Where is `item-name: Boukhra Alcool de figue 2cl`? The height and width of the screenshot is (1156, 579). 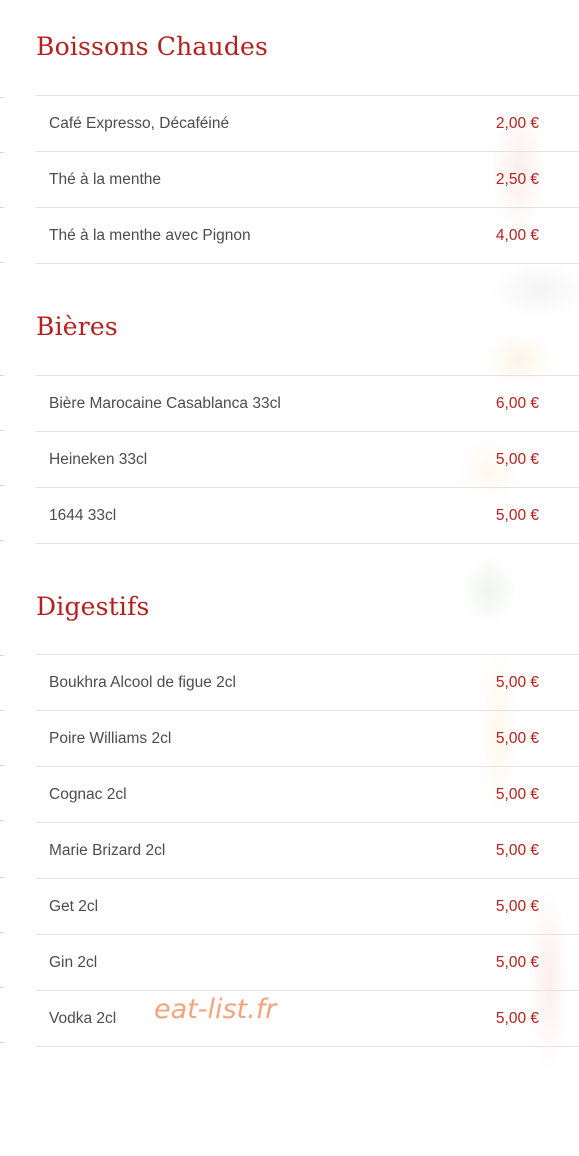
item-name: Boukhra Alcool de figue 2cl is located at coordinates (142, 682).